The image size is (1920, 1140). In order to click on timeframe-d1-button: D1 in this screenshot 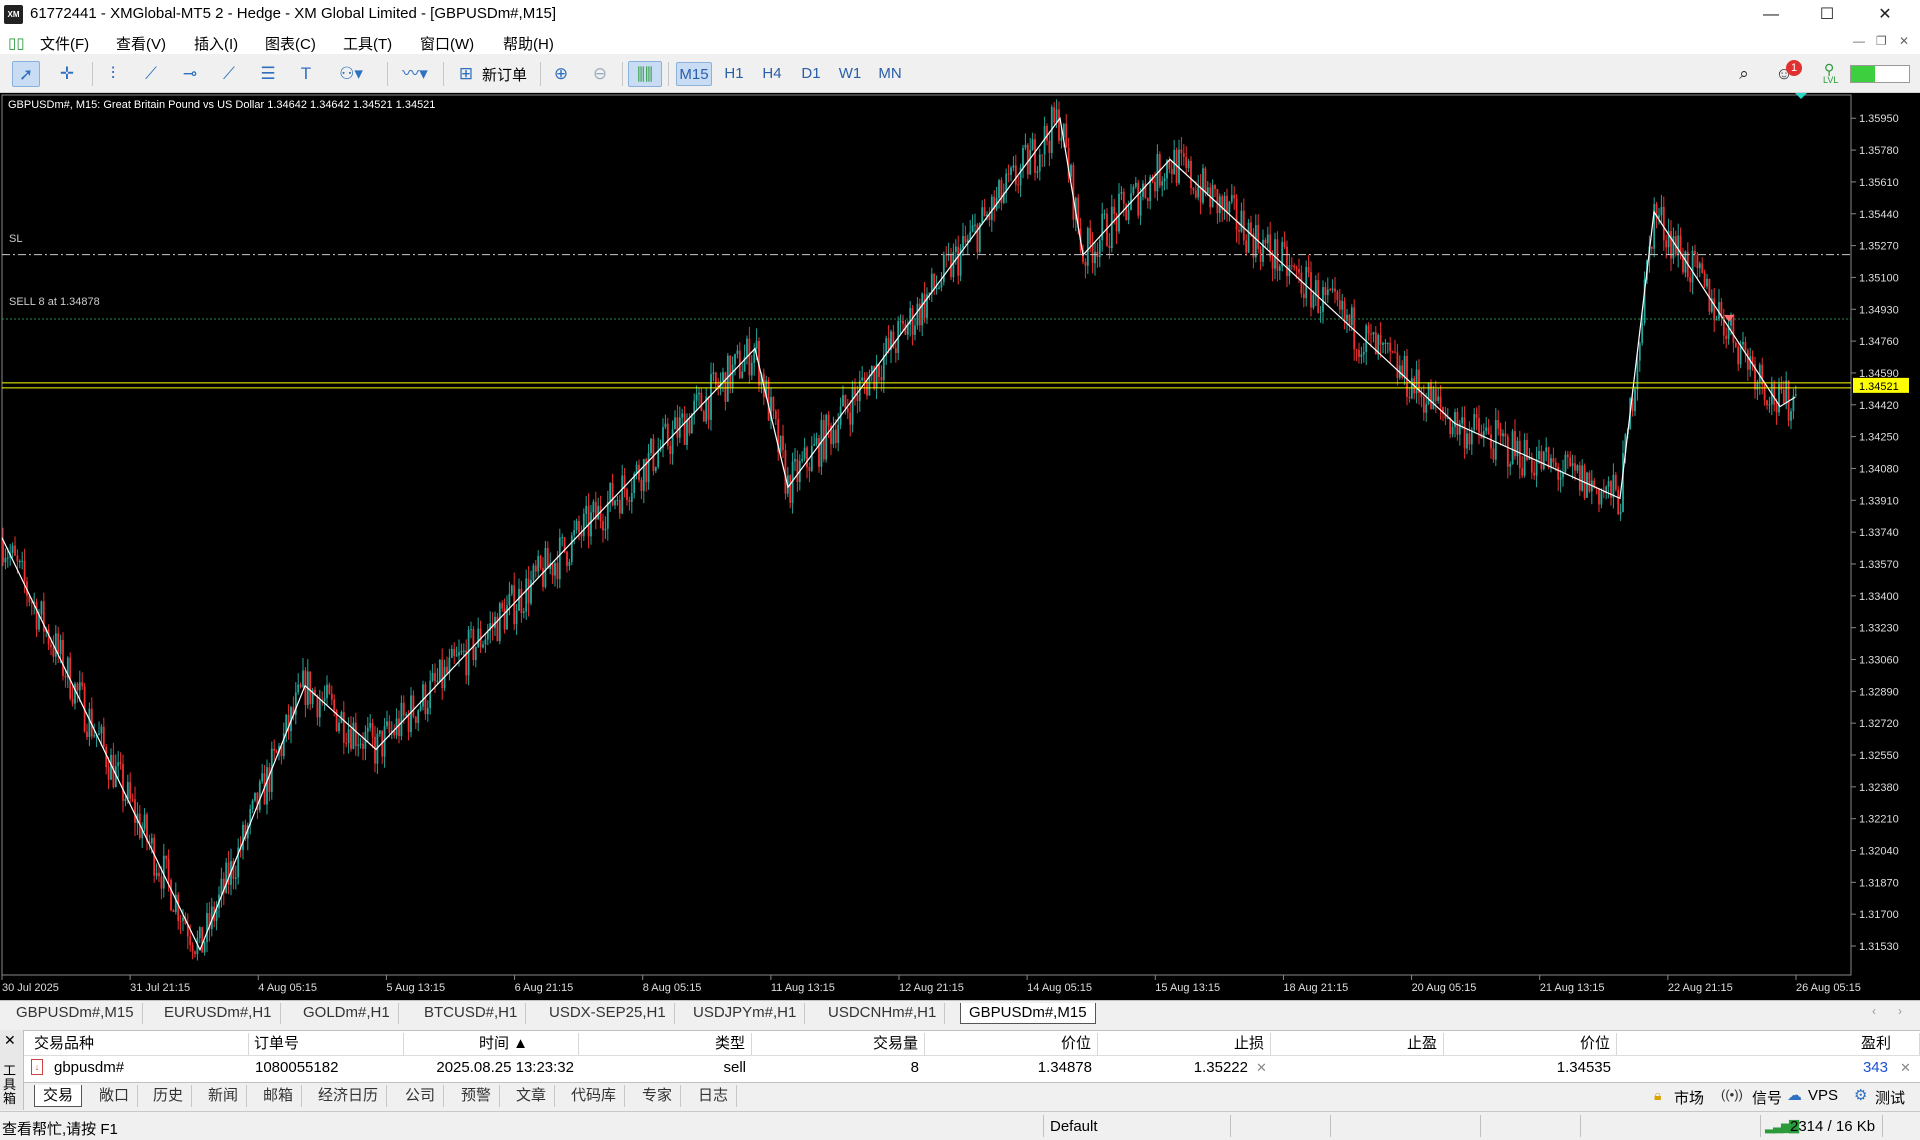, I will do `click(811, 74)`.